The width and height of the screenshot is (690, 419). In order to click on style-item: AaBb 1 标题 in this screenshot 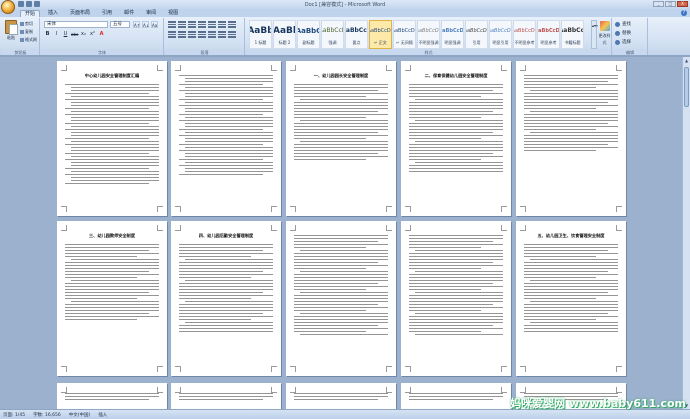, I will do `click(260, 34)`.